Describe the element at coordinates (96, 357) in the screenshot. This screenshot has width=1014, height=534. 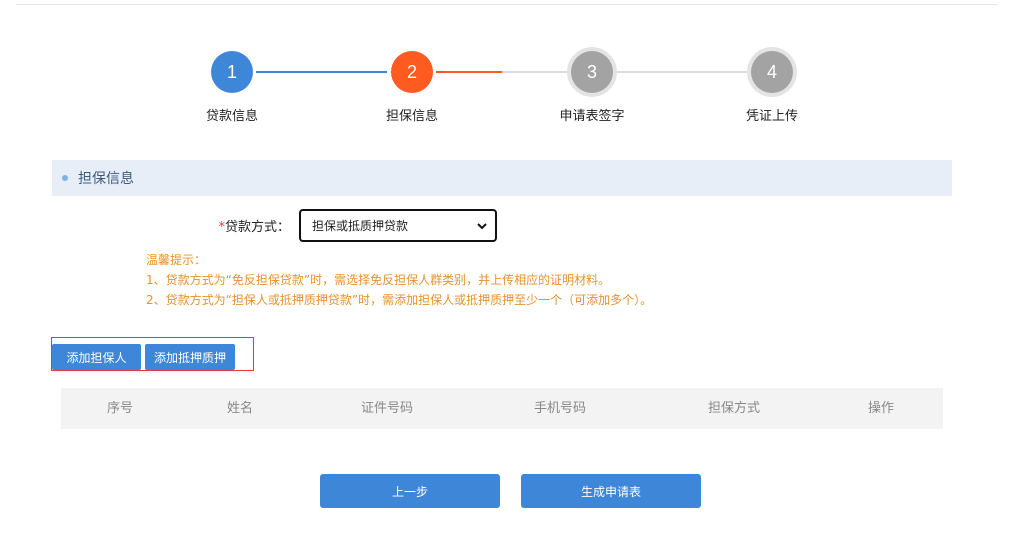
I see `add-guarantor-button: 添加担保人` at that location.